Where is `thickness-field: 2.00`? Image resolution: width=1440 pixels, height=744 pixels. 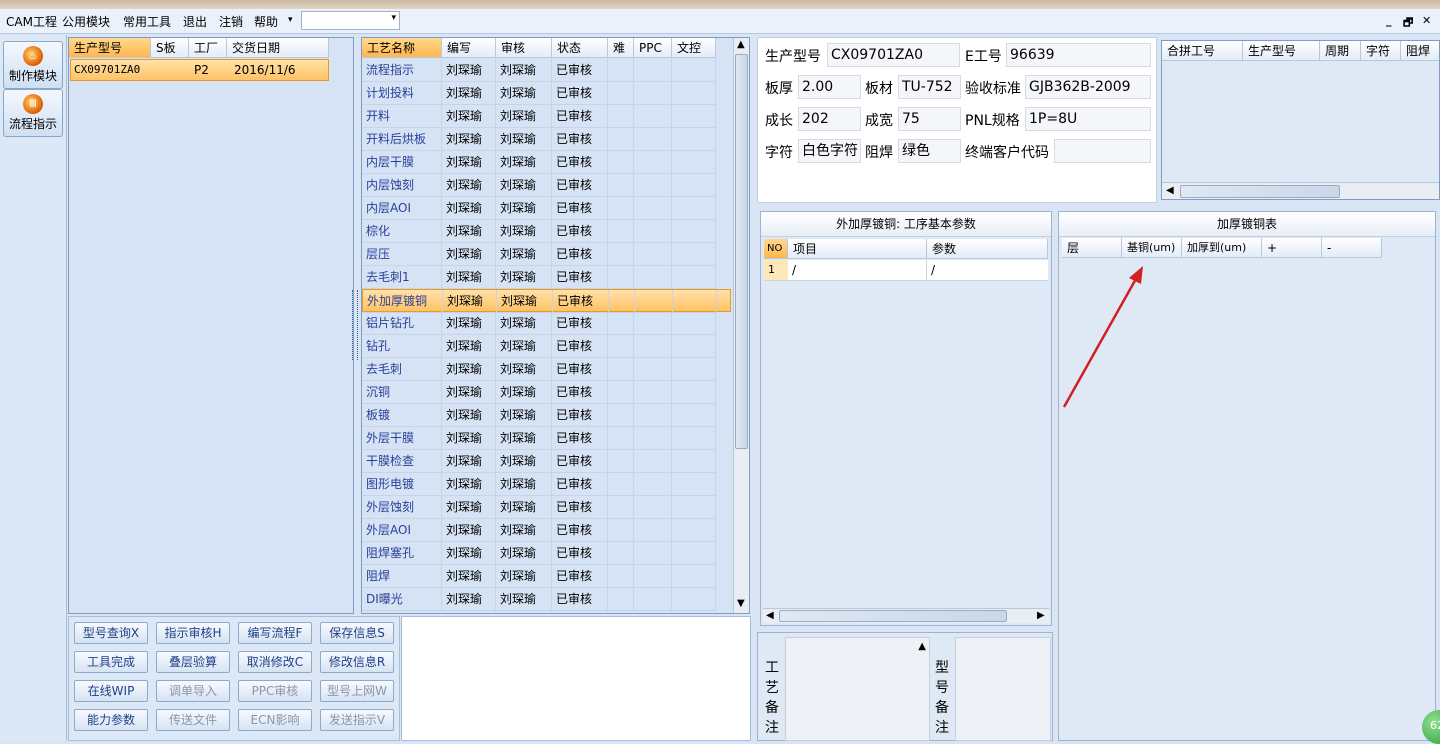
thickness-field: 2.00 is located at coordinates (829, 87).